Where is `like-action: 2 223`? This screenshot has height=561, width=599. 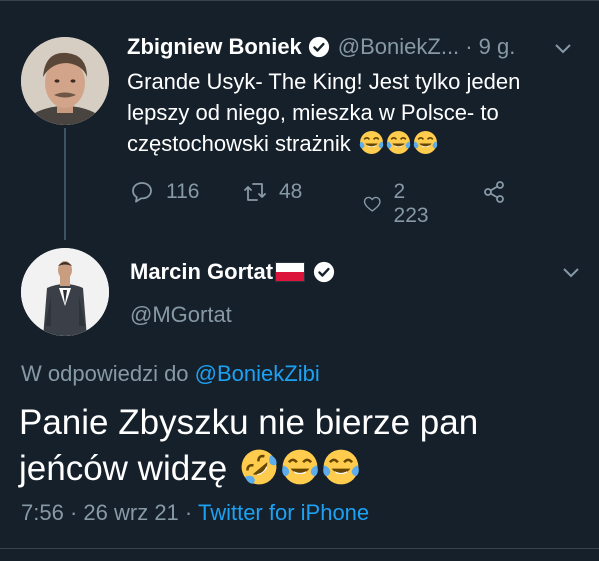 like-action: 2 223 is located at coordinates (398, 204).